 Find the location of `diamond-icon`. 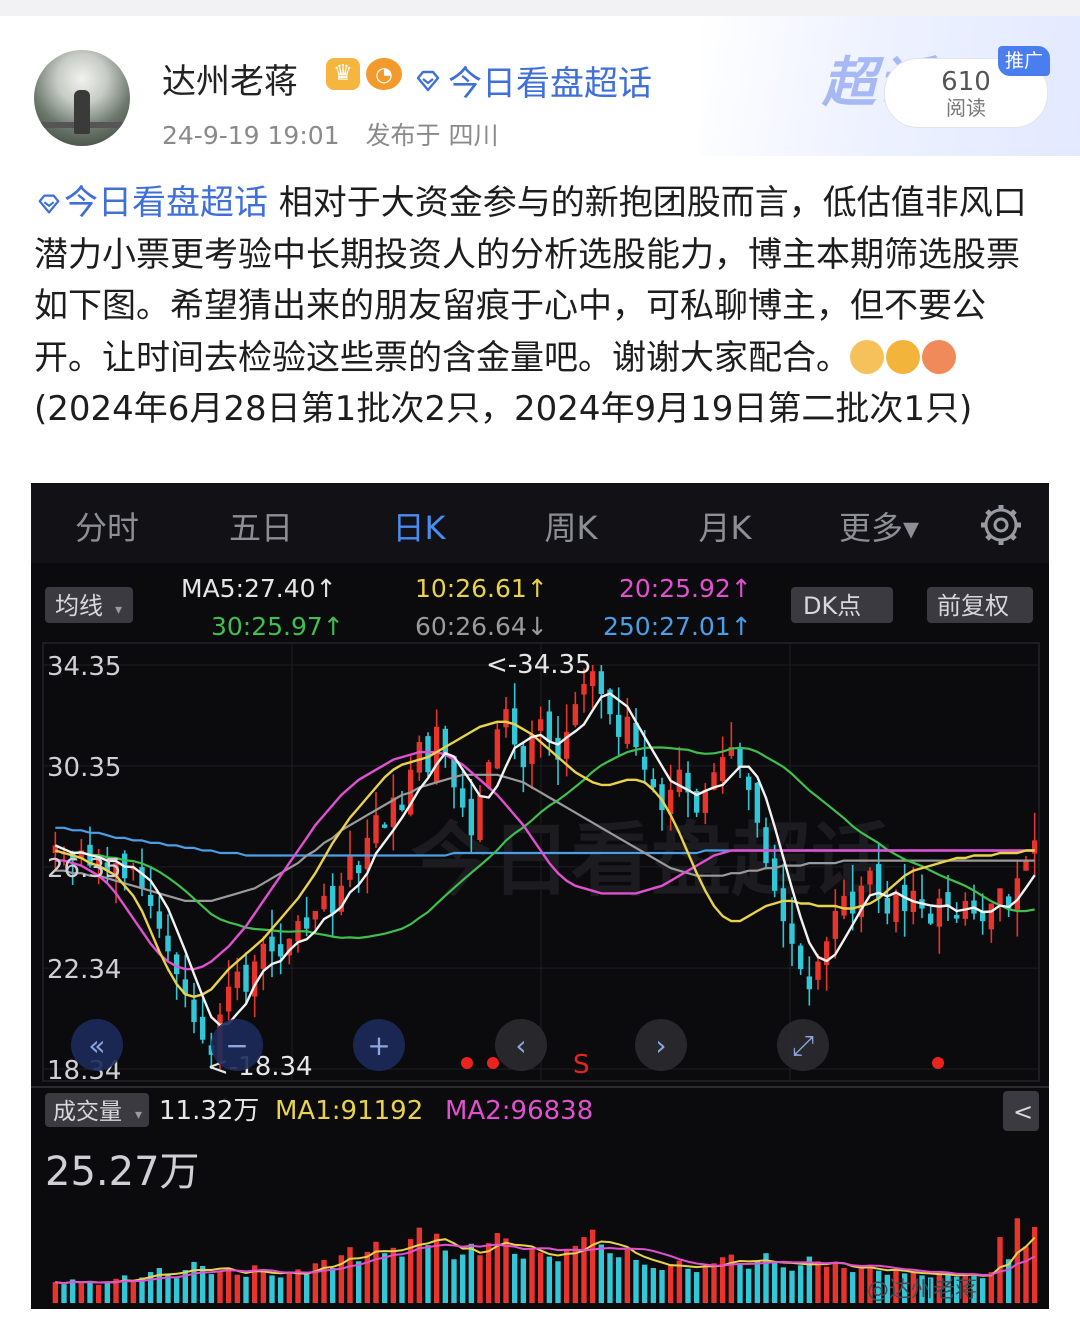

diamond-icon is located at coordinates (428, 80).